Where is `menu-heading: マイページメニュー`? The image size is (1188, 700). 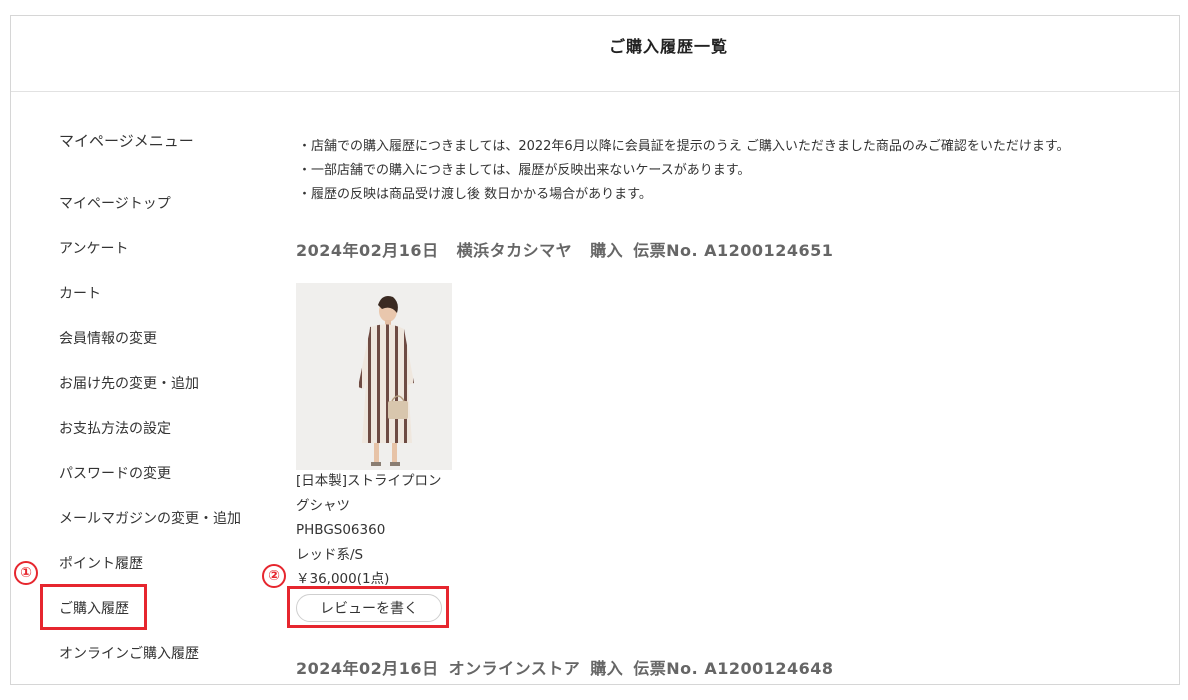
menu-heading: マイページメニュー is located at coordinates (126, 141).